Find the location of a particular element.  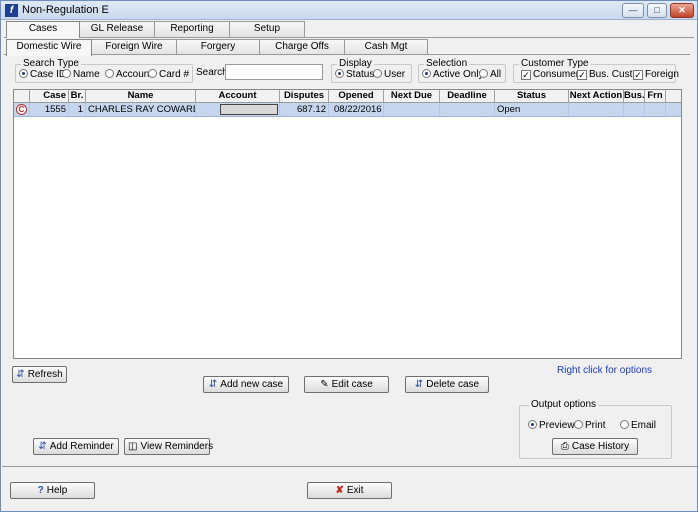

display-user-radio: User is located at coordinates (389, 75).